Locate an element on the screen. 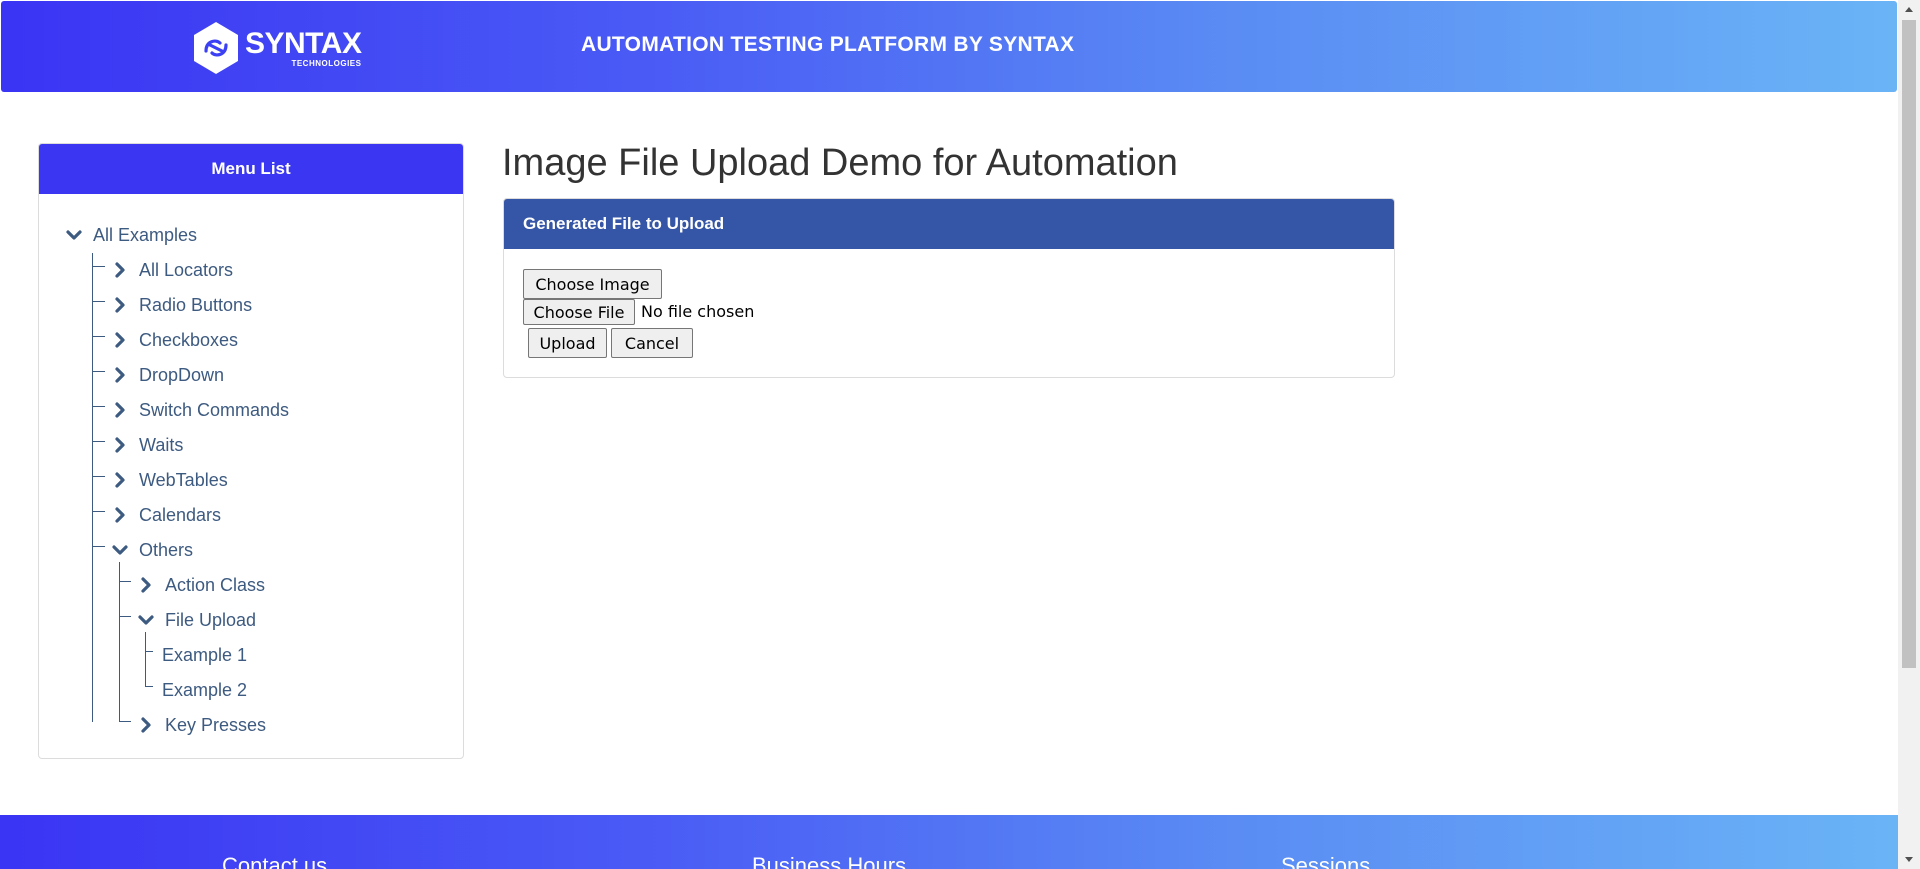 The image size is (1920, 869). file-status-text: No file chosen is located at coordinates (698, 311).